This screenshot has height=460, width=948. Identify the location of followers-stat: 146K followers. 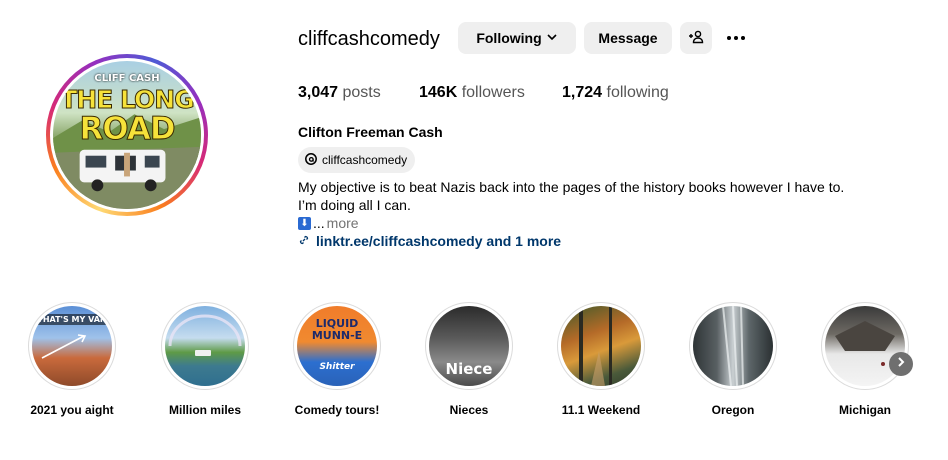
(472, 93).